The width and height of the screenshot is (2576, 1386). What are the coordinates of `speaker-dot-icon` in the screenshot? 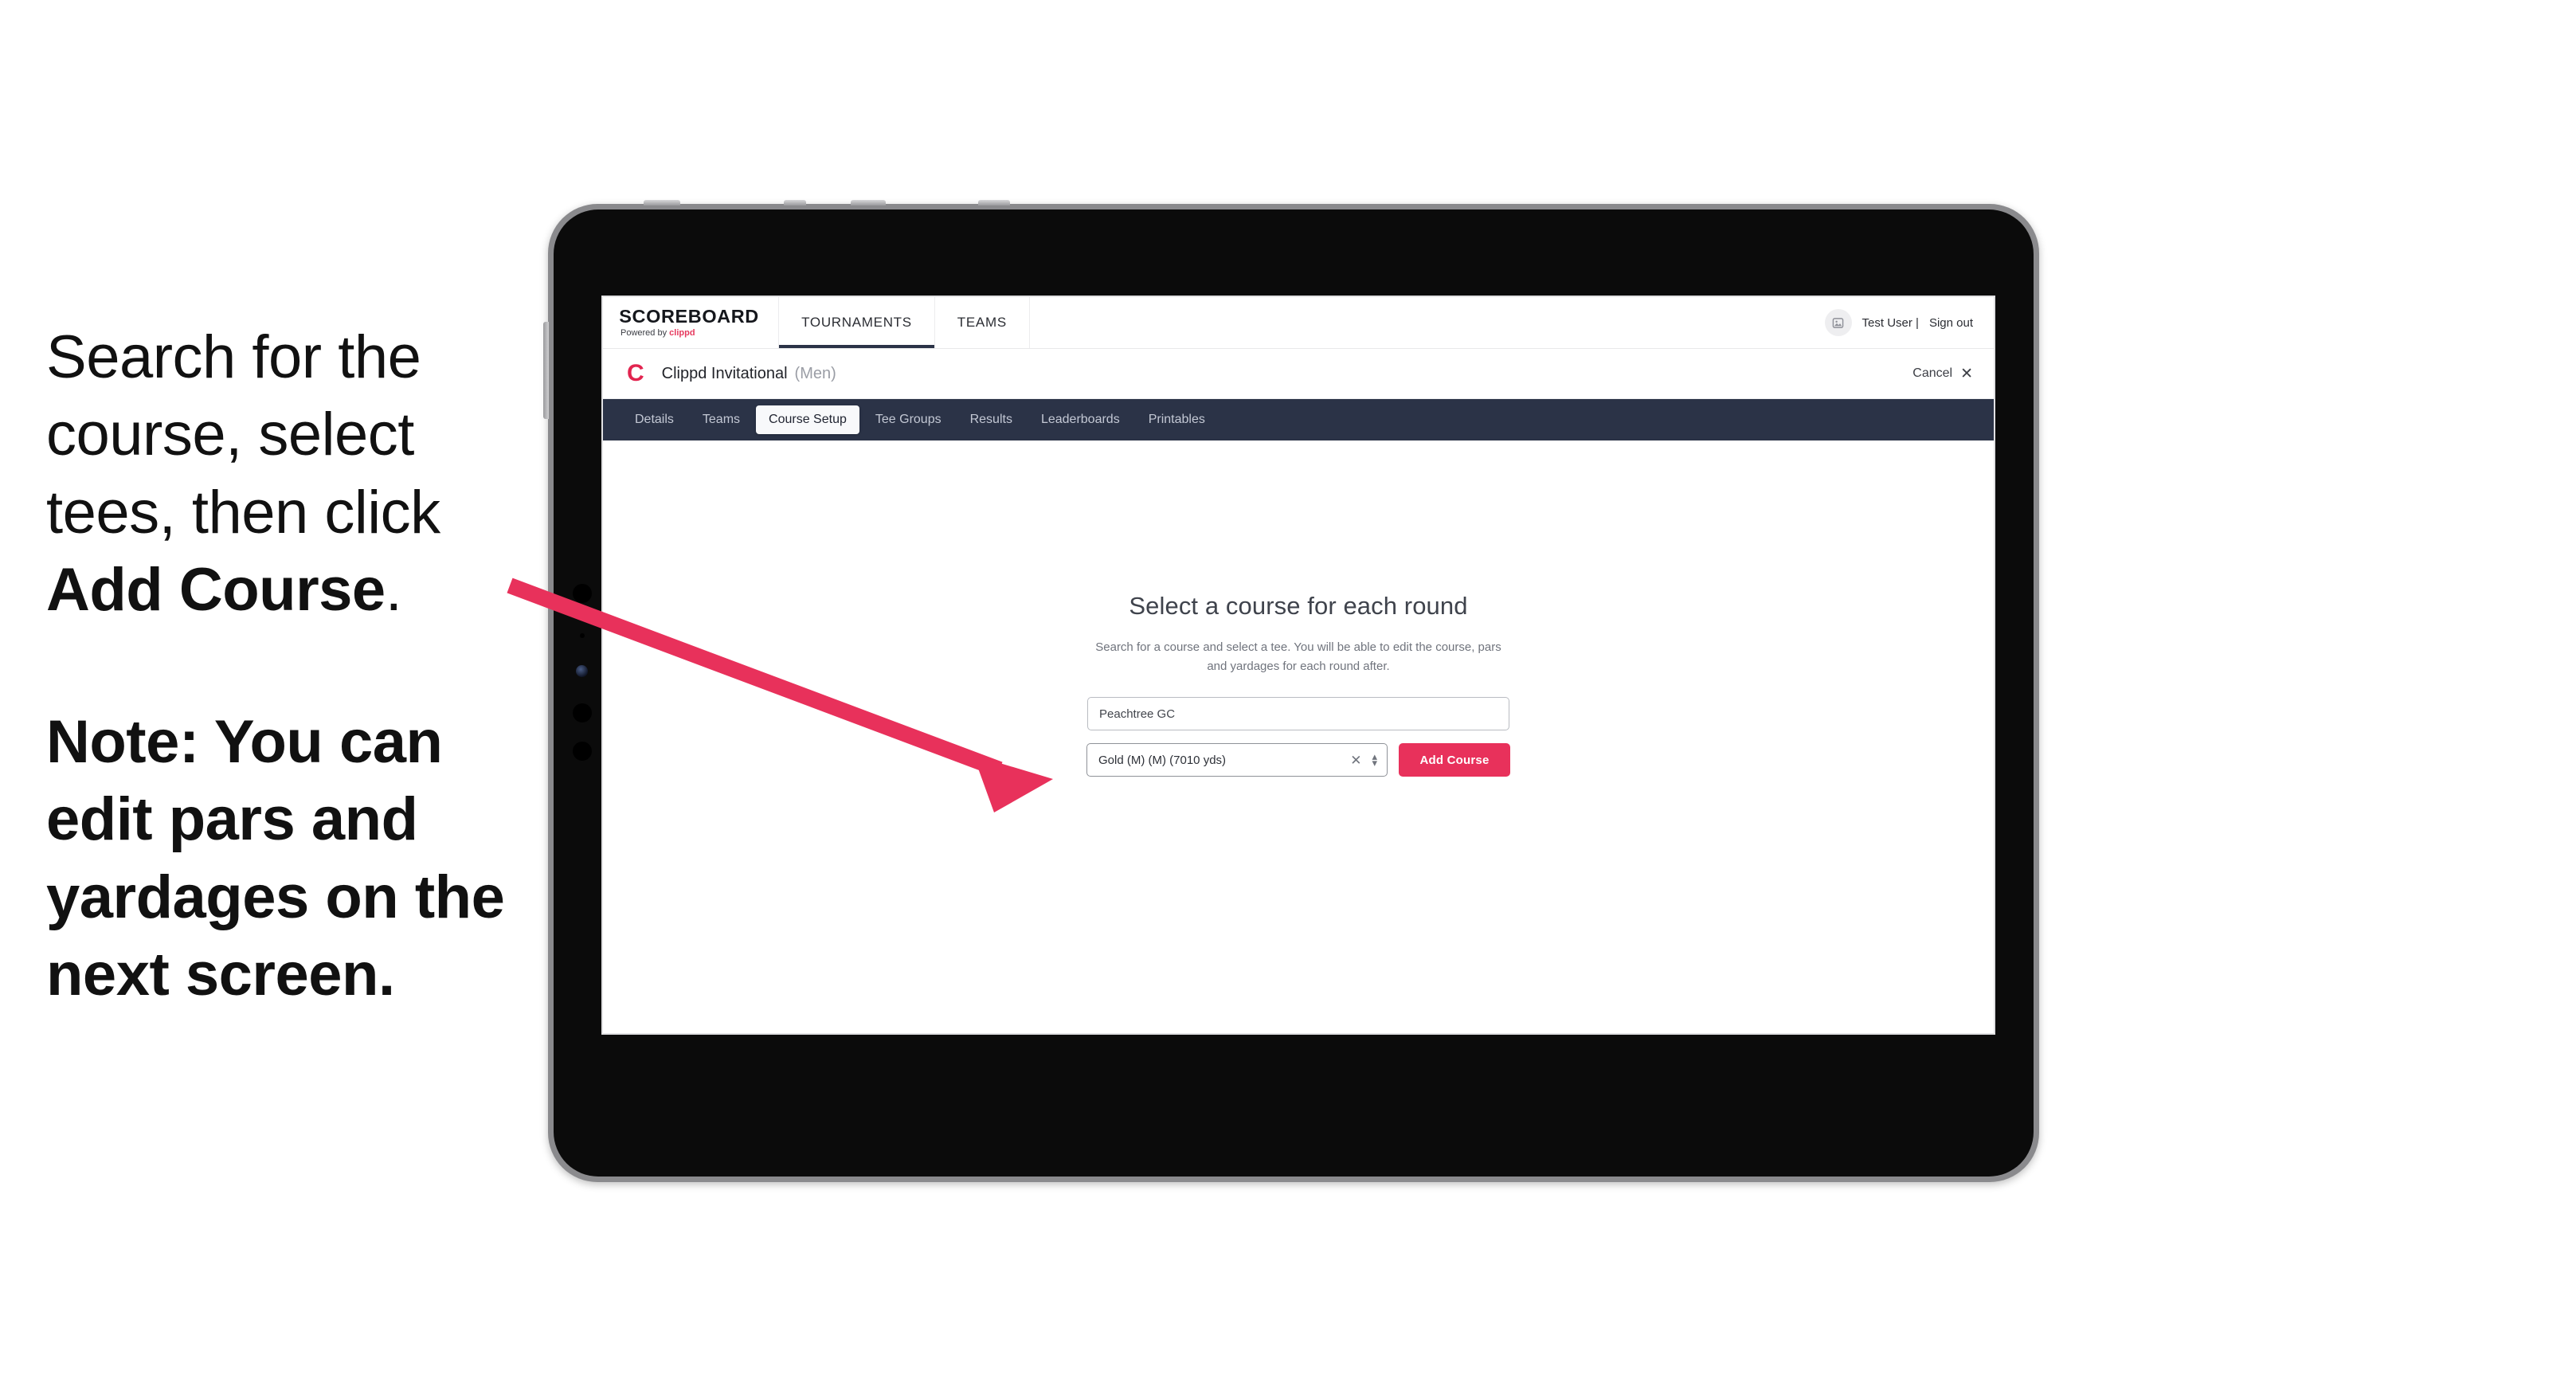 It's located at (582, 712).